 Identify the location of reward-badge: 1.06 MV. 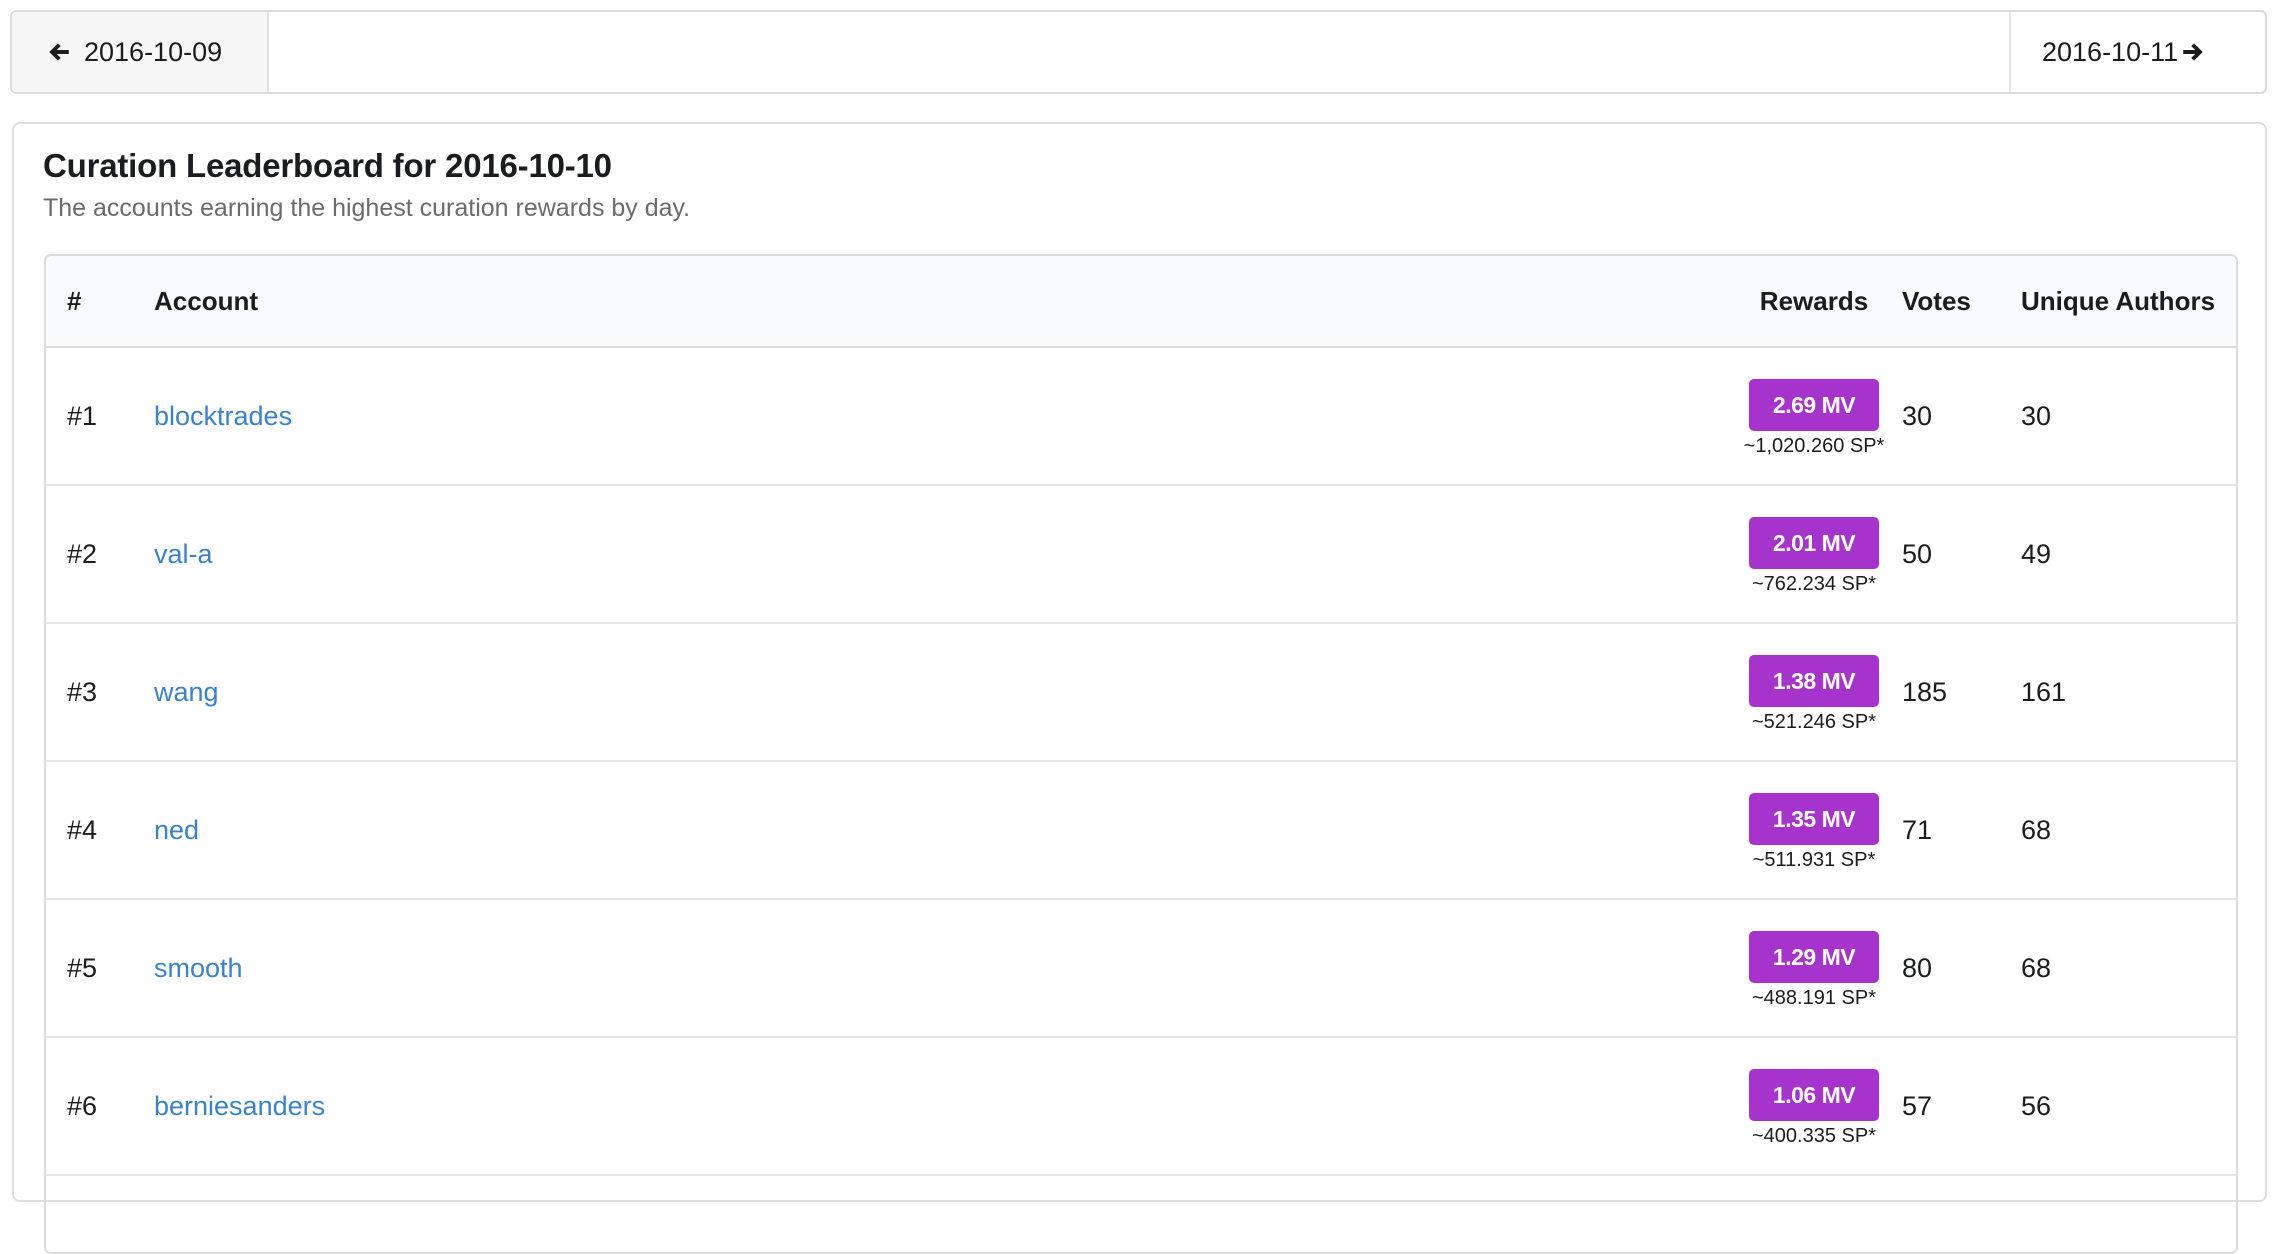
(1814, 1095).